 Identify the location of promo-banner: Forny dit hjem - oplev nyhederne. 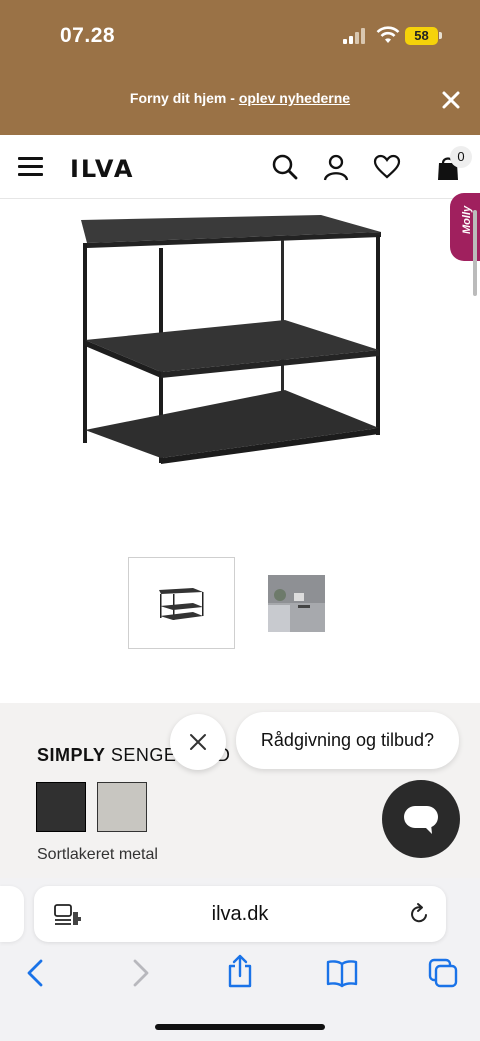
(240, 98).